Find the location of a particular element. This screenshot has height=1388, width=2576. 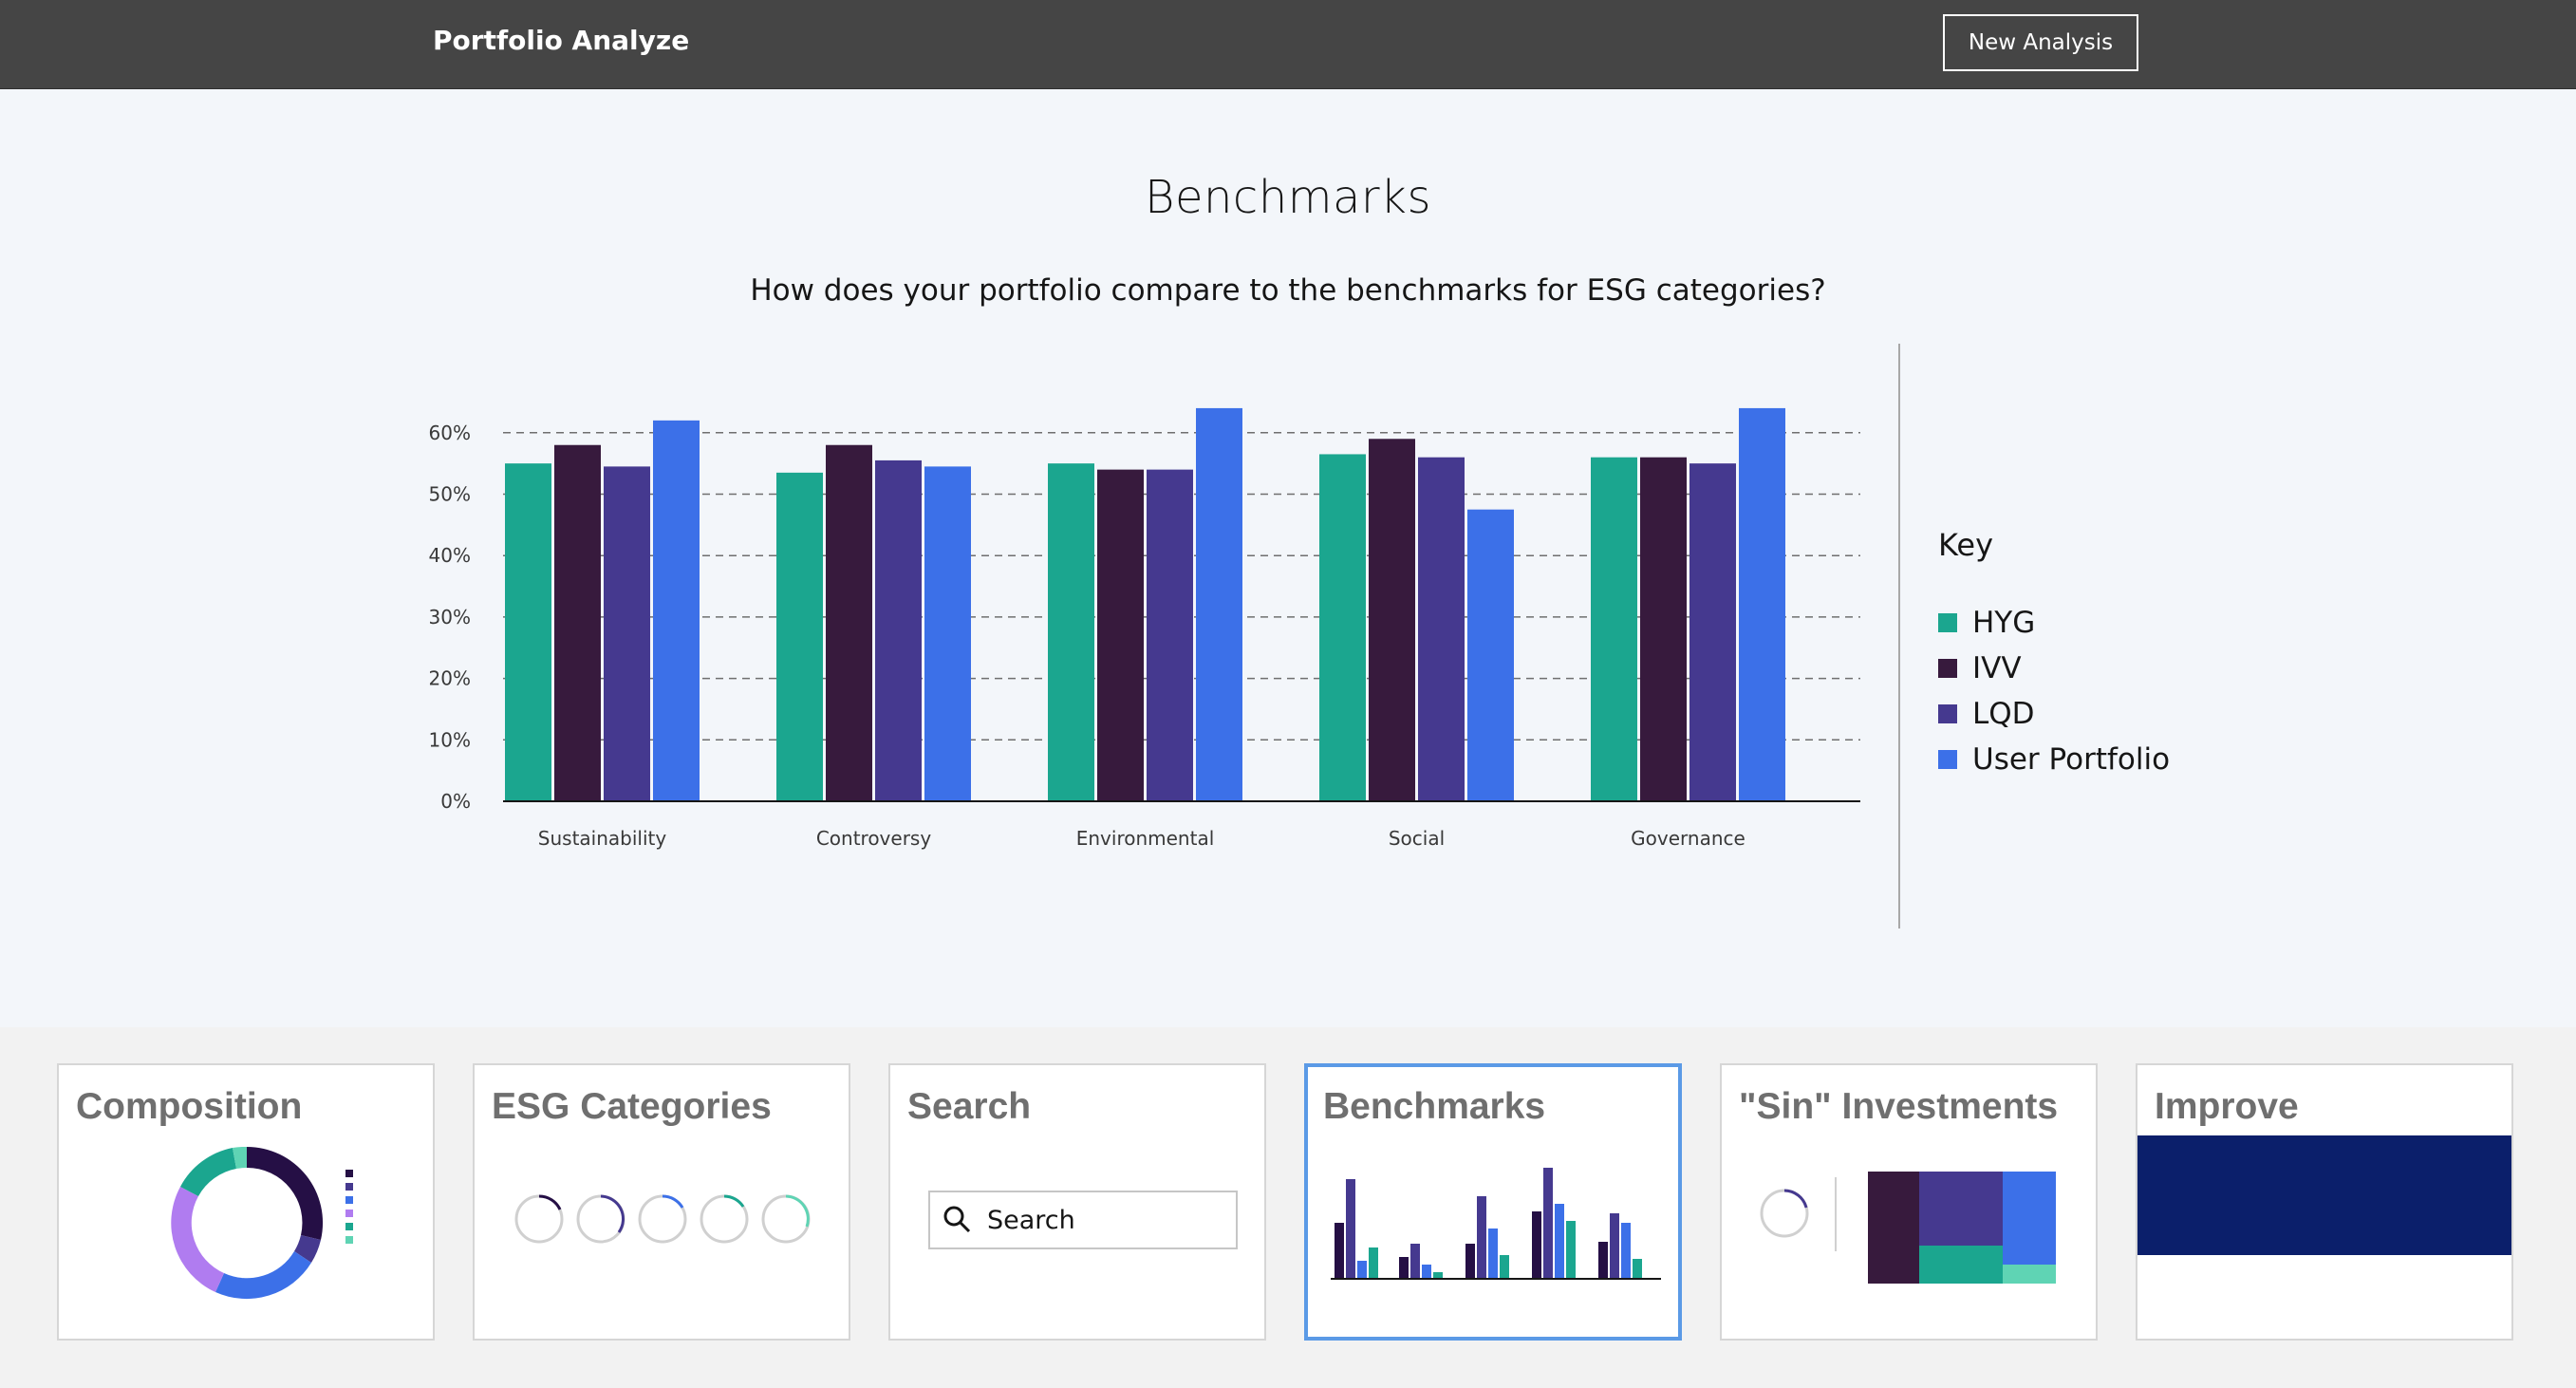

esg-gauges-thumbnail is located at coordinates (662, 1219).